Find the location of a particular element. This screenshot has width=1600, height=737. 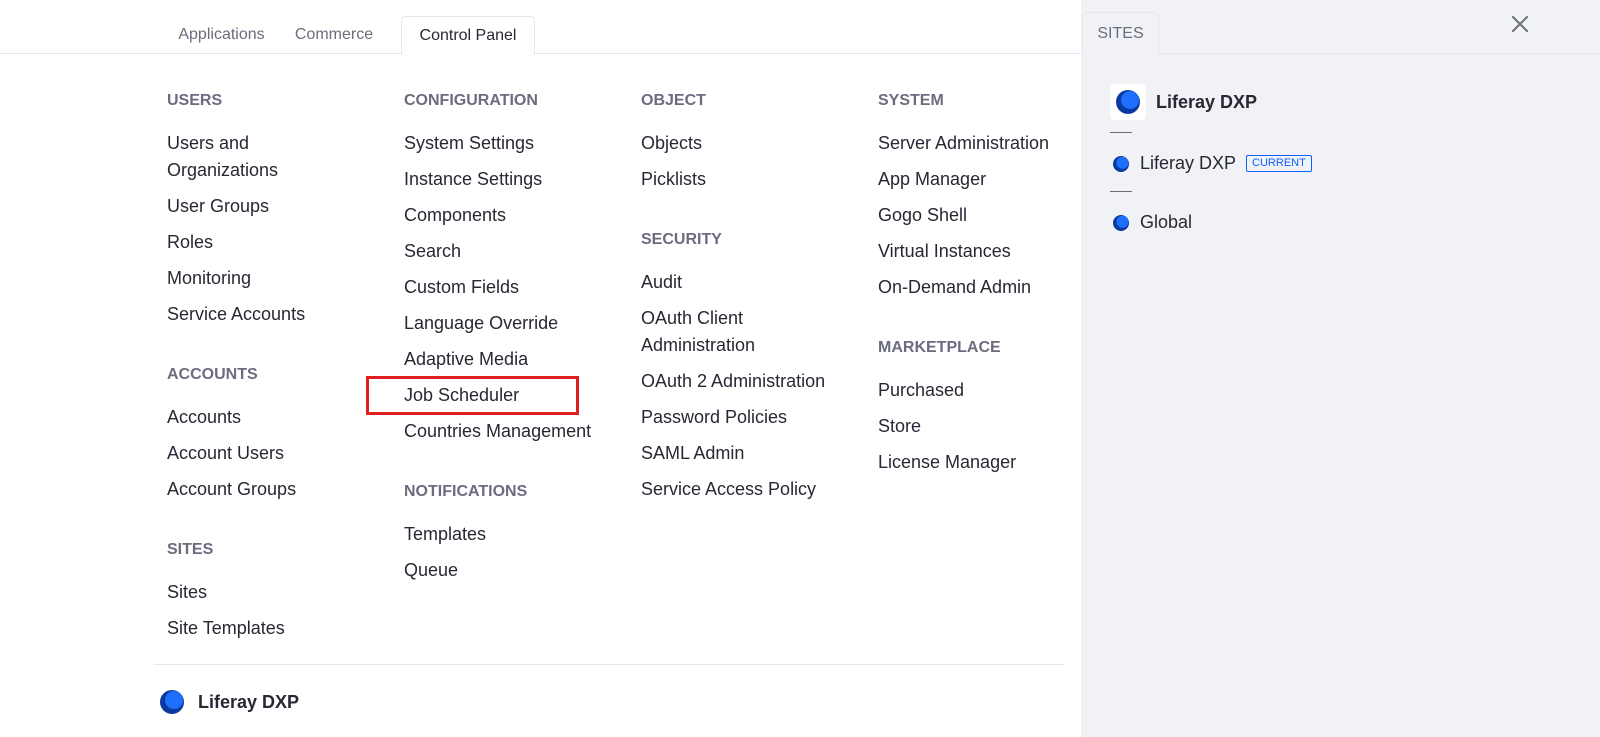

close-icon is located at coordinates (1520, 24).